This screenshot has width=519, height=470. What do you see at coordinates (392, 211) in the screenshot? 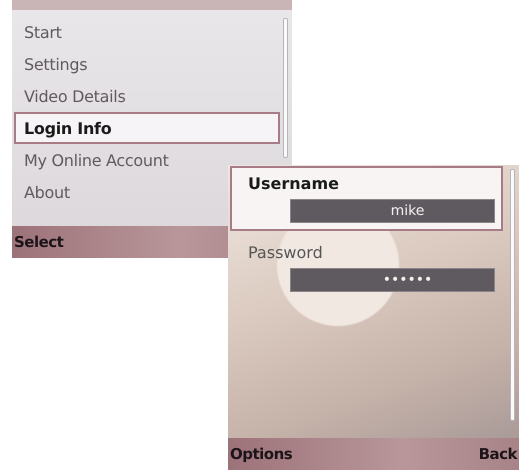
I see `text-field: mike` at bounding box center [392, 211].